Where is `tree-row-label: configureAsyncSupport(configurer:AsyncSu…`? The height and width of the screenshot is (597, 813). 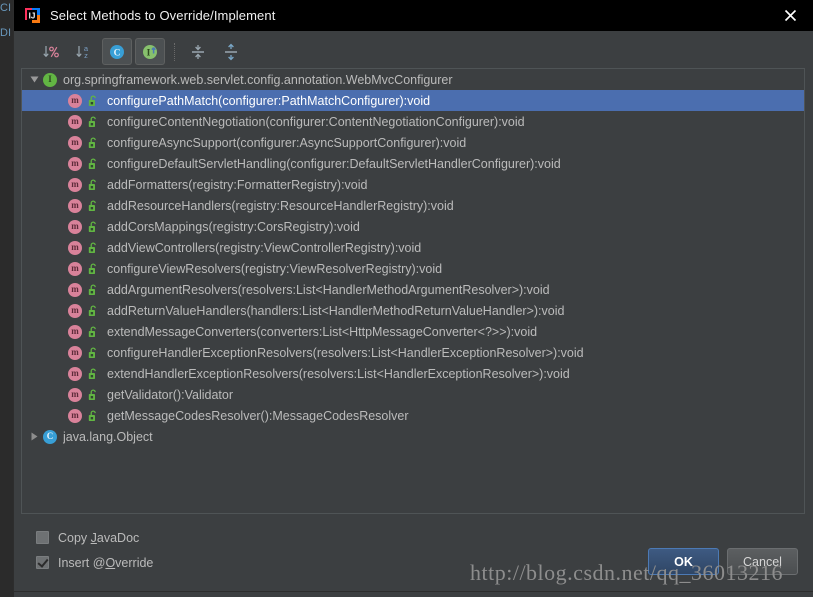
tree-row-label: configureAsyncSupport(configurer:AsyncSu… is located at coordinates (287, 142).